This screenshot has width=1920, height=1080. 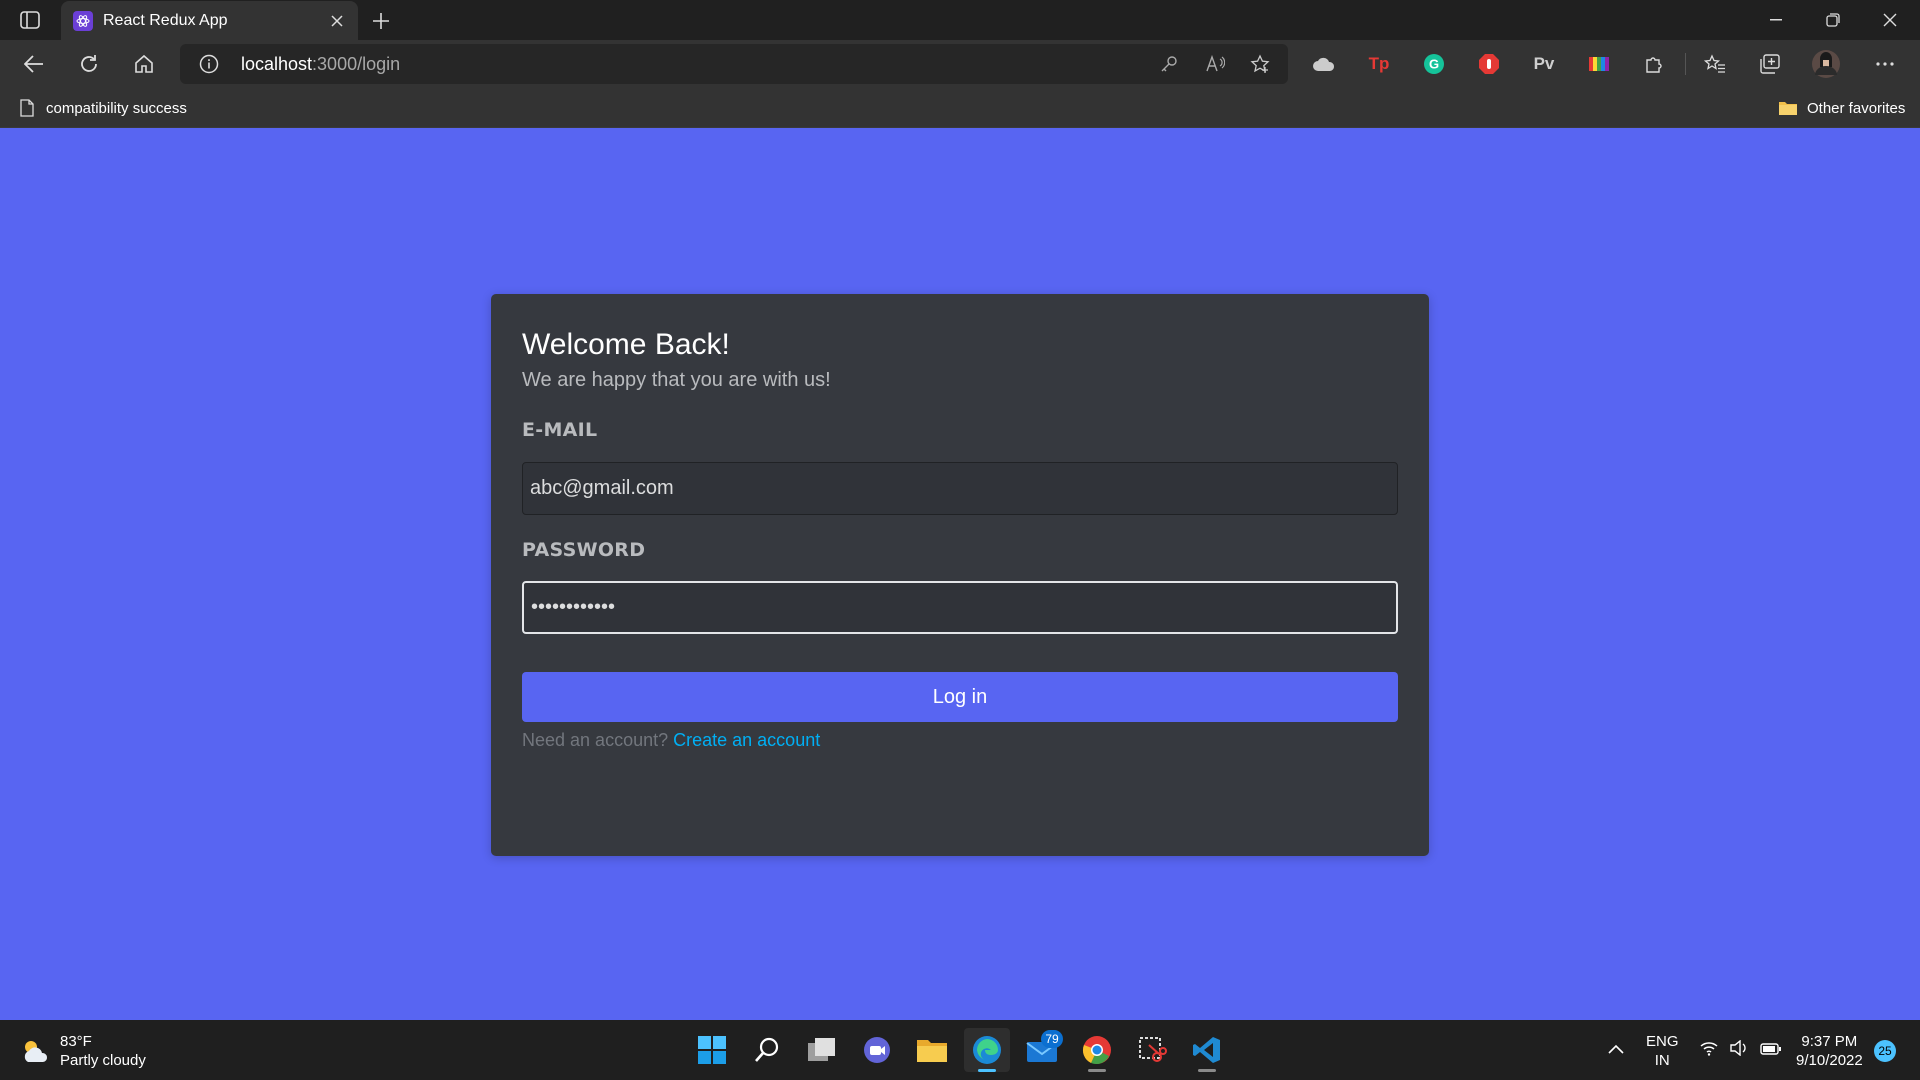 I want to click on vscode-button, so click(x=1207, y=1050).